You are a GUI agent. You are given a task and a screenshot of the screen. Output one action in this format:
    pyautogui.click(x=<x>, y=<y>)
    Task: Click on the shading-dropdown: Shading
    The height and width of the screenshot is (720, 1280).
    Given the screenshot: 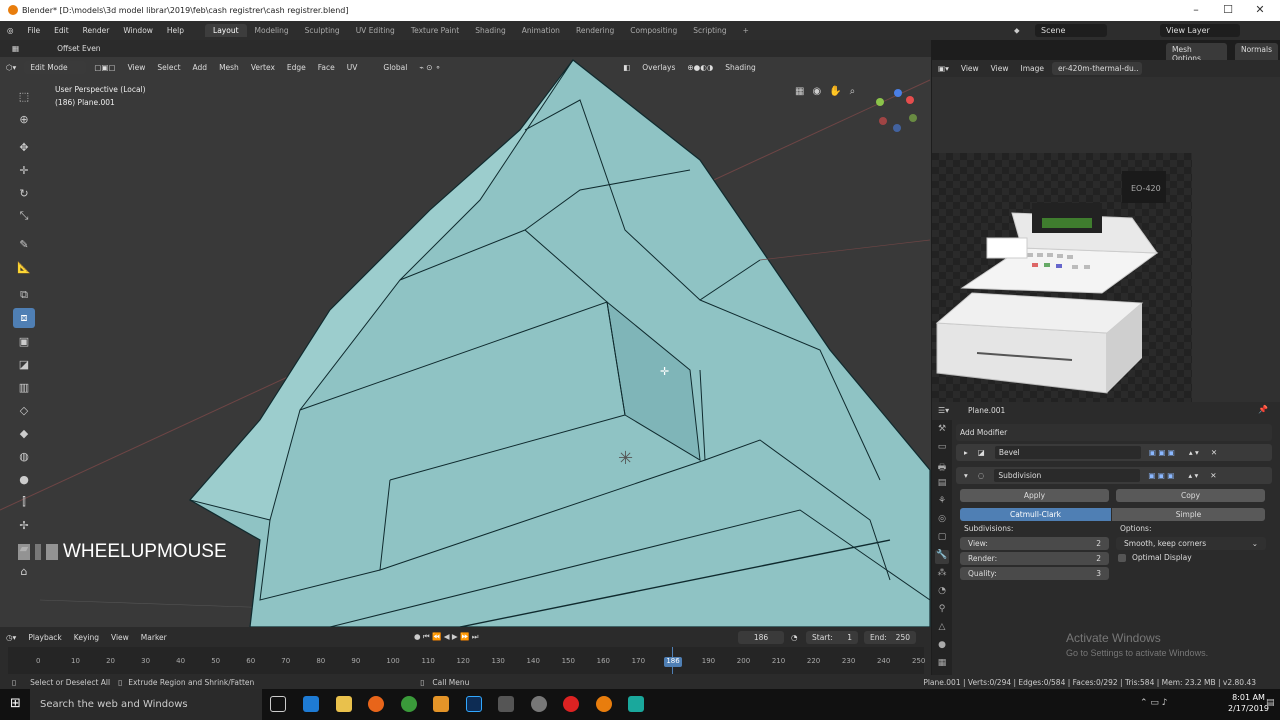 What is the action you would take?
    pyautogui.click(x=740, y=67)
    